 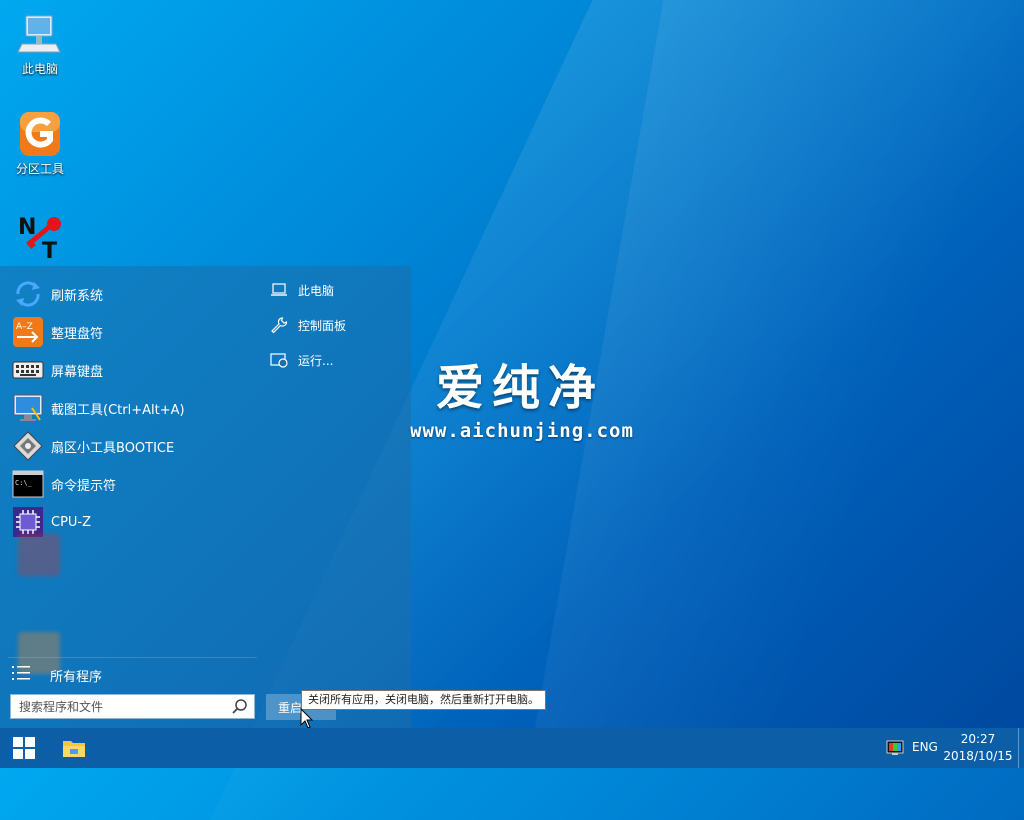 I want to click on blurred-desktop-icon, so click(x=39, y=555).